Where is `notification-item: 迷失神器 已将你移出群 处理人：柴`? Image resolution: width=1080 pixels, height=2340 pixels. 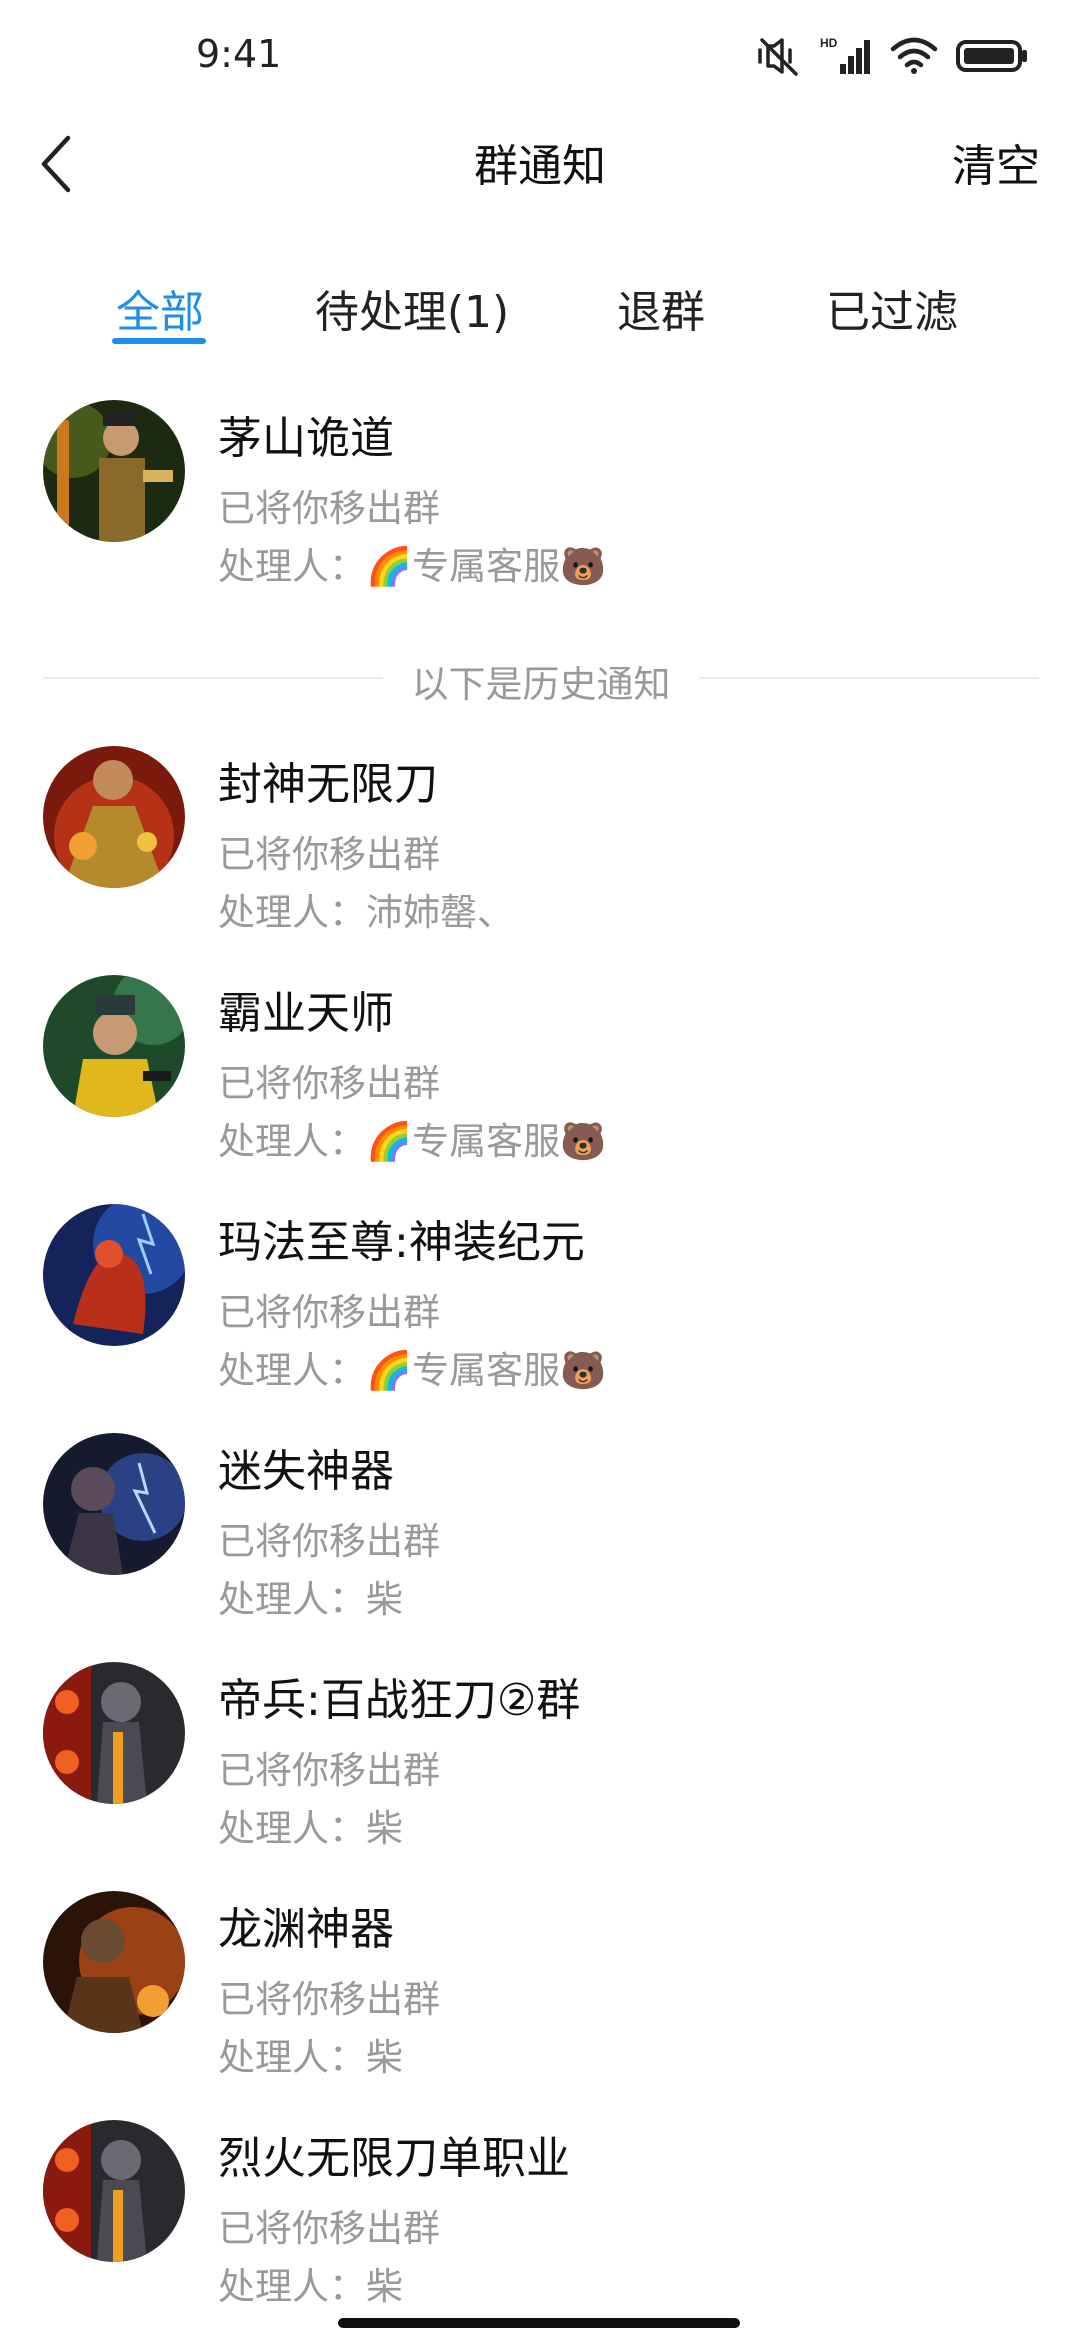 notification-item: 迷失神器 已将你移出群 处理人：柴 is located at coordinates (540, 1533).